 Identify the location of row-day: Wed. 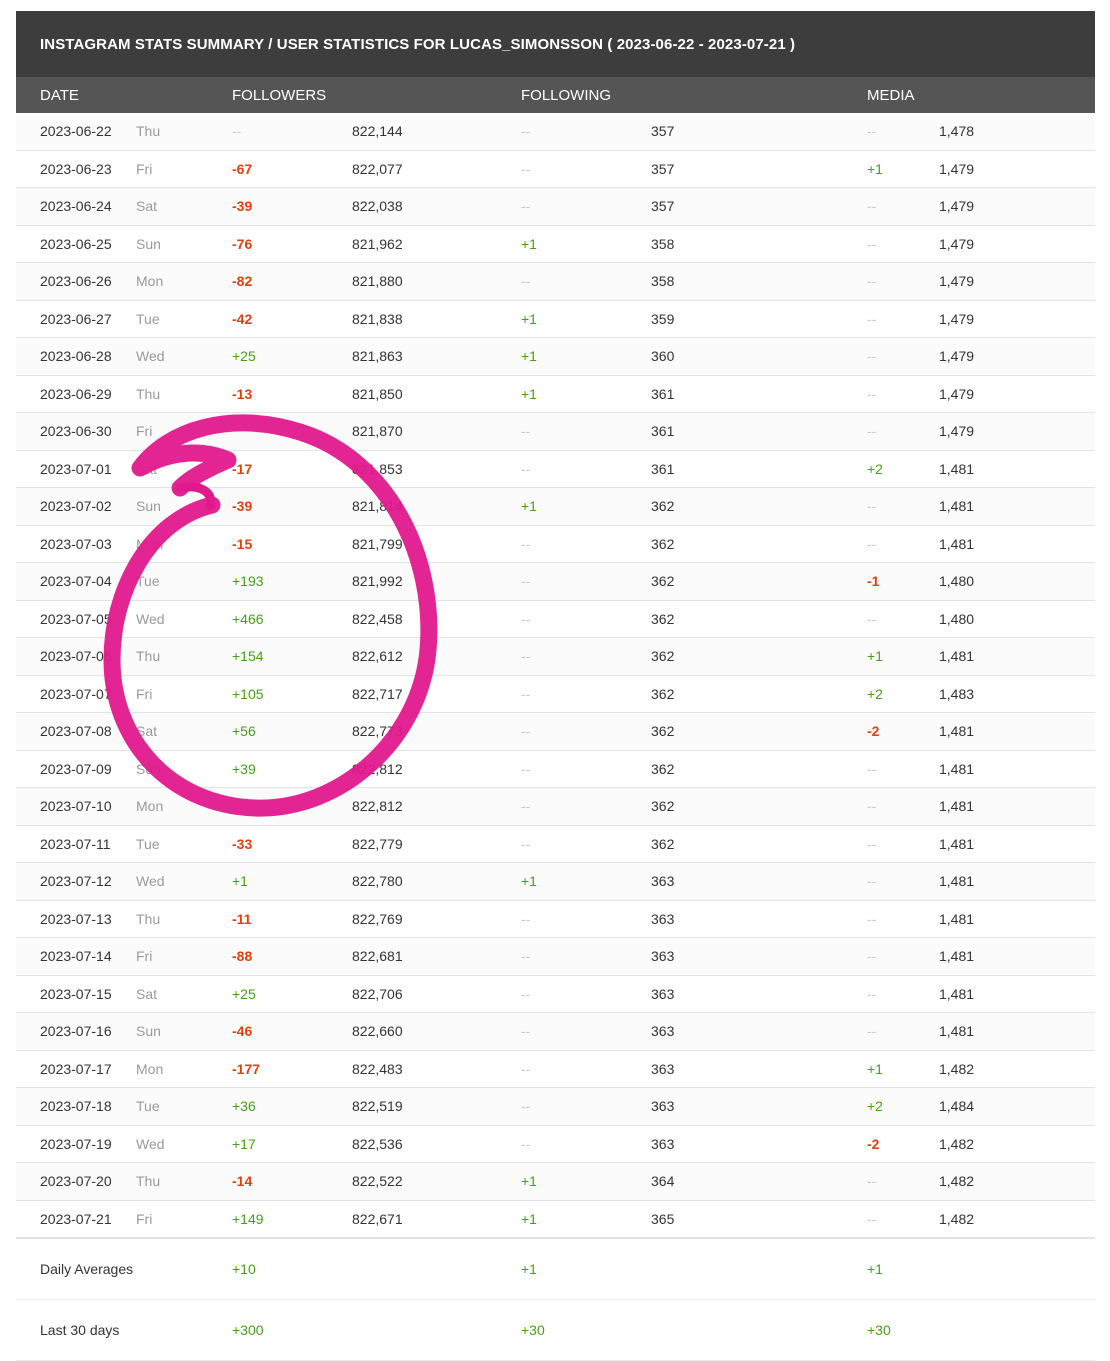
(150, 881).